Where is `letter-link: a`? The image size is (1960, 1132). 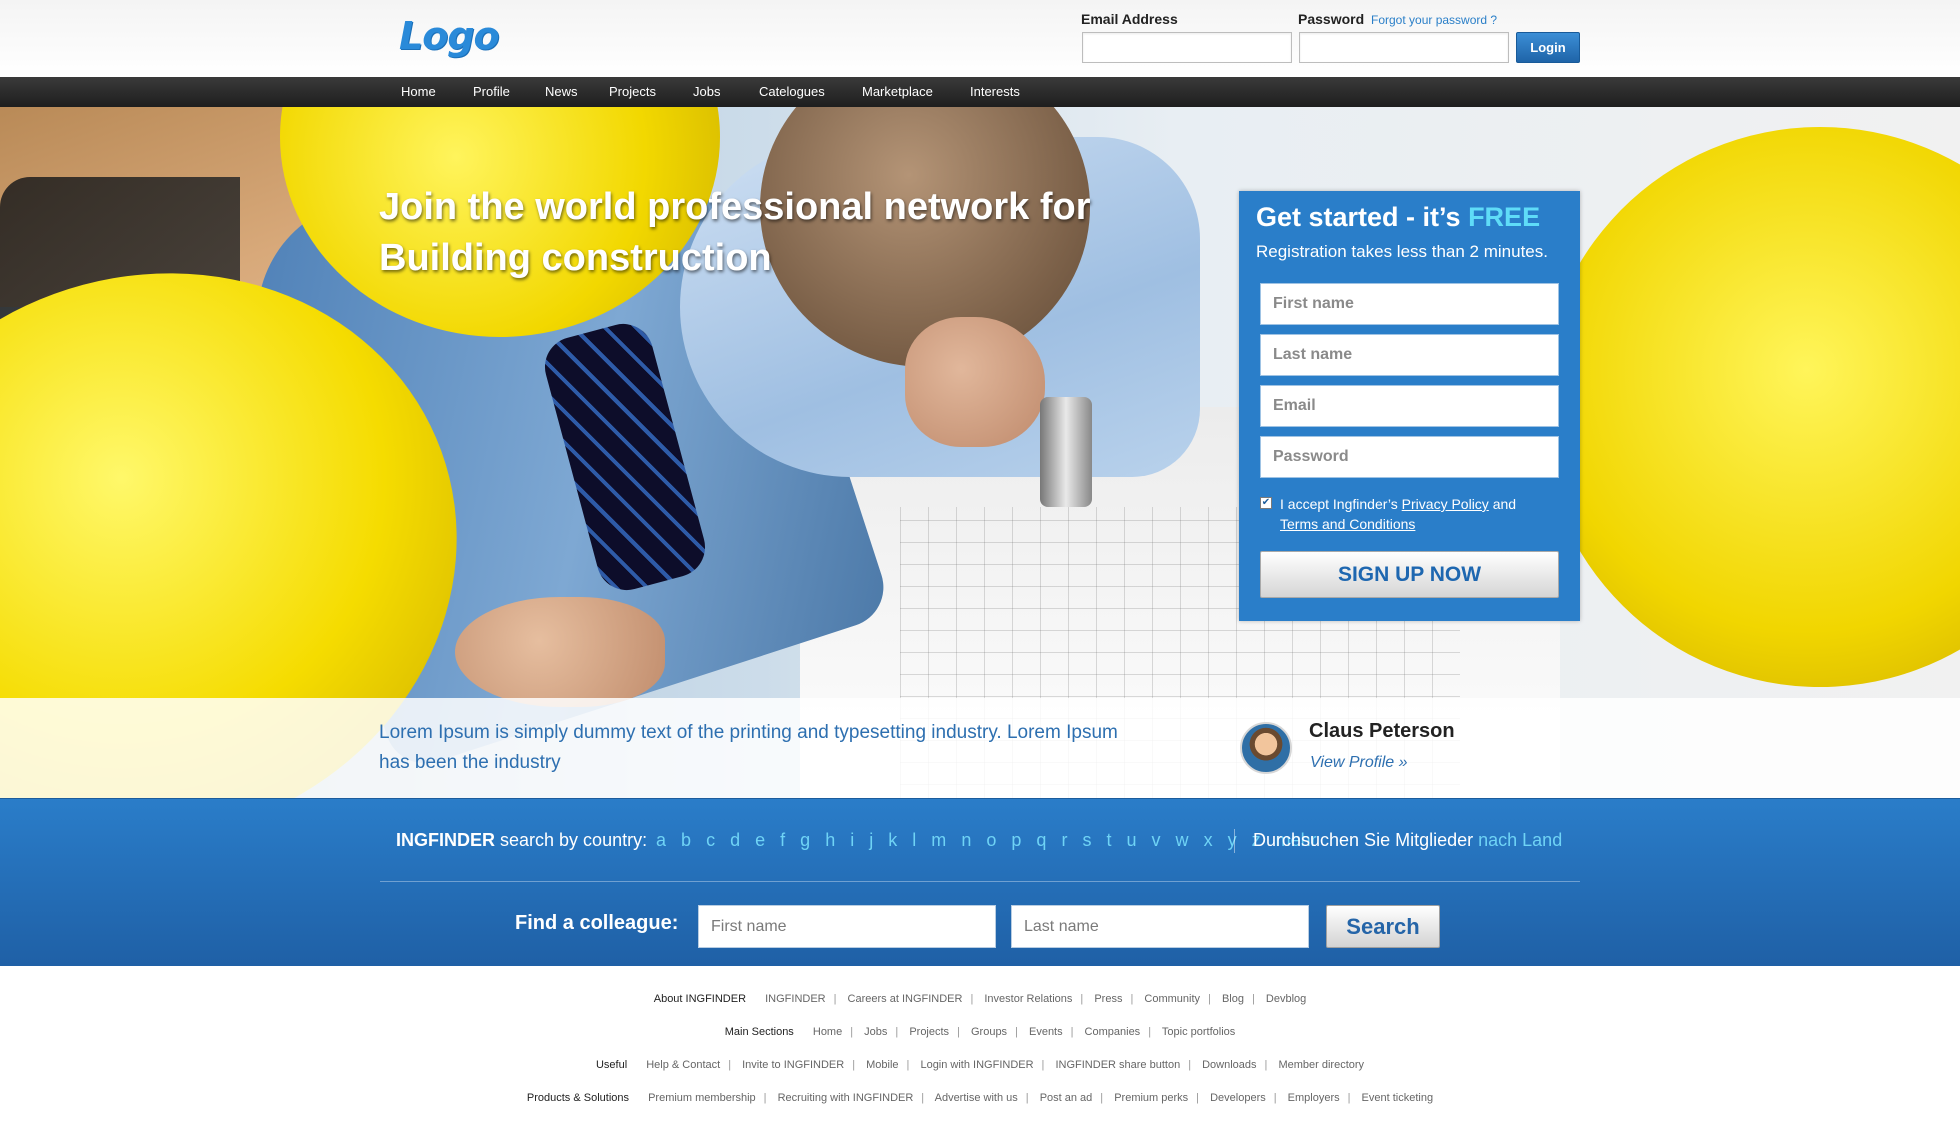
letter-link: a is located at coordinates (661, 840).